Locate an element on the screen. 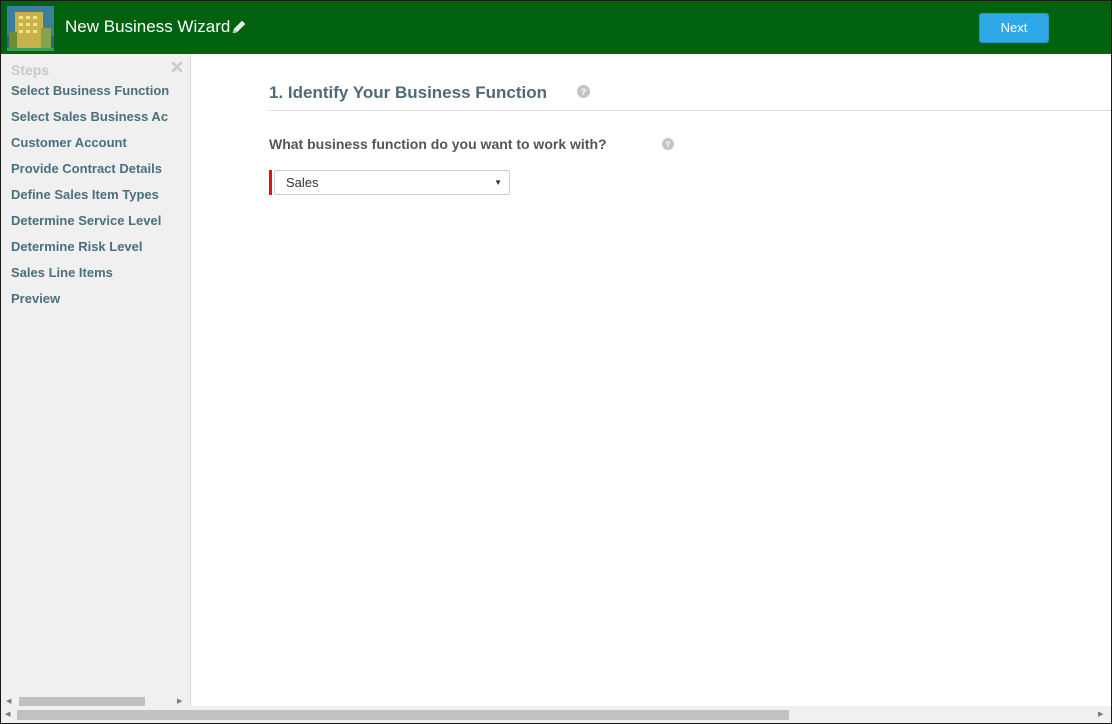  app-title: New Business Wizard is located at coordinates (148, 26).